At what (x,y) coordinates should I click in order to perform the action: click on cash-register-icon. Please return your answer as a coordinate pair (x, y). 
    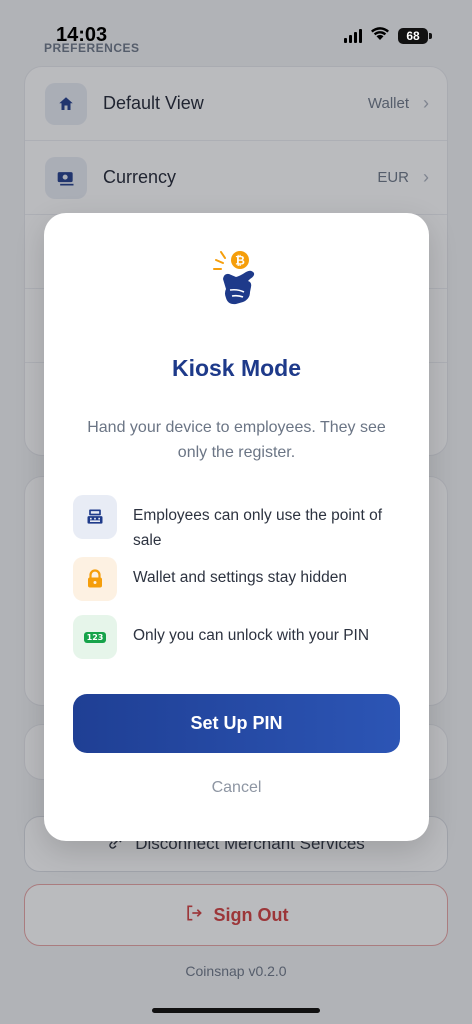
    Looking at the image, I should click on (95, 517).